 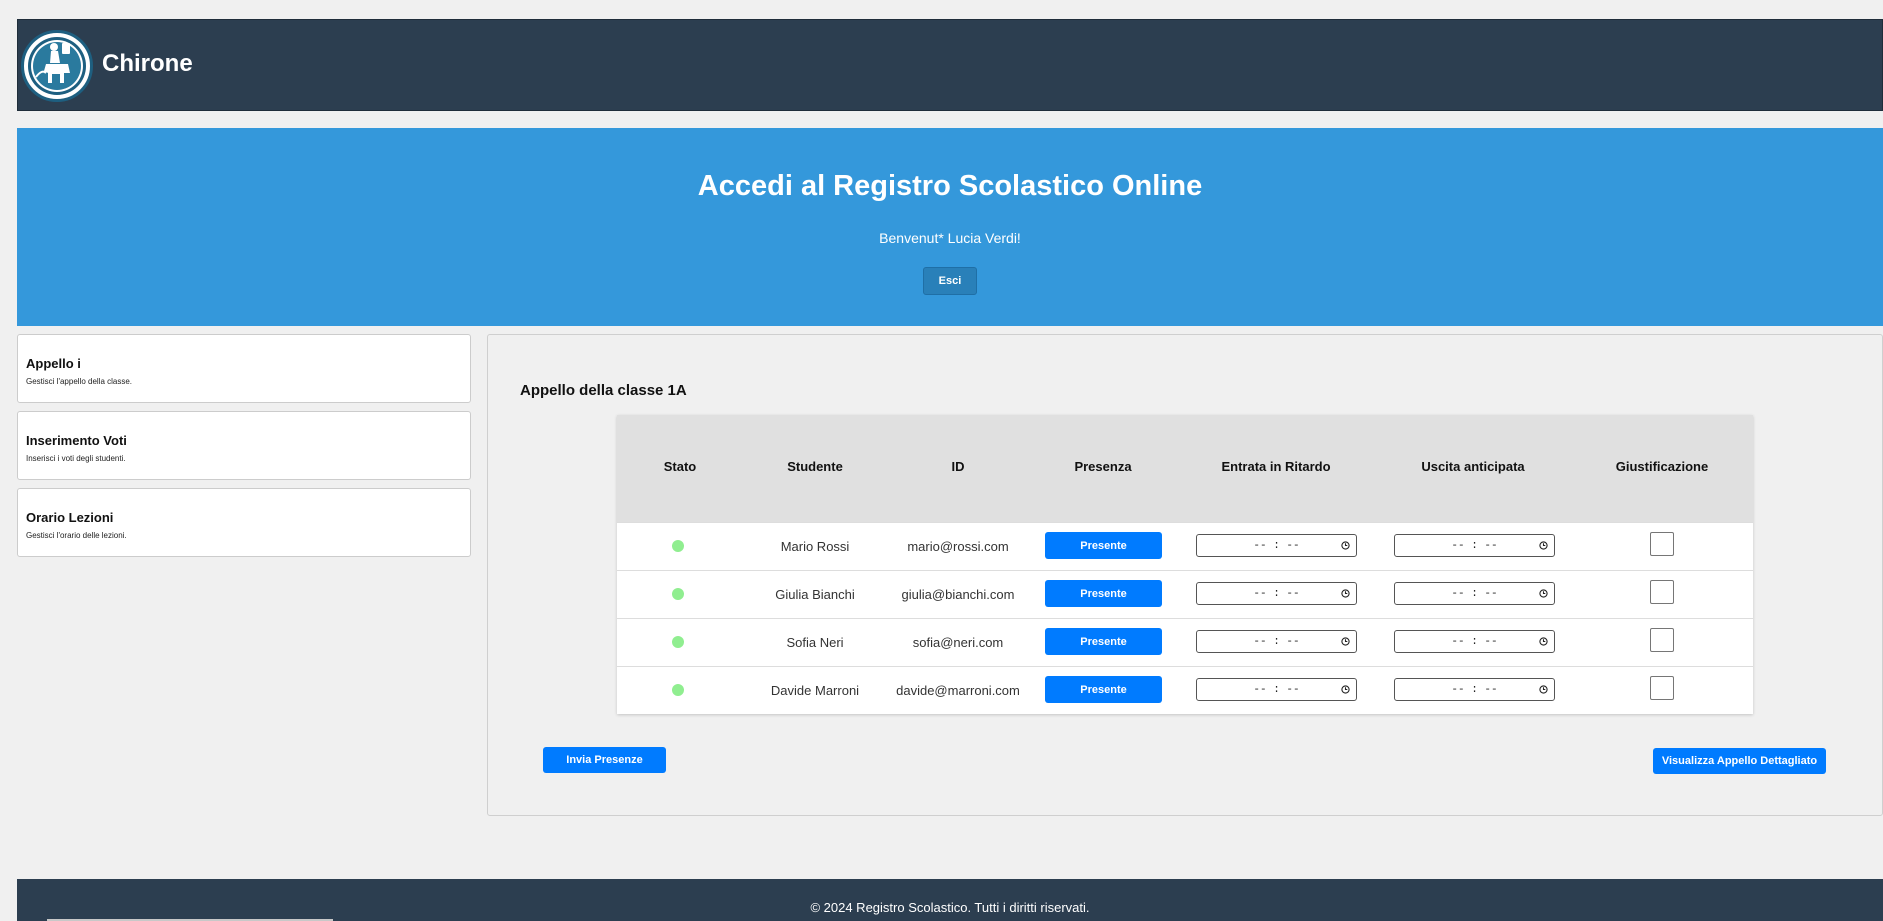 What do you see at coordinates (79, 381) in the screenshot?
I see `card-description: Gestisci l'appello della classe.` at bounding box center [79, 381].